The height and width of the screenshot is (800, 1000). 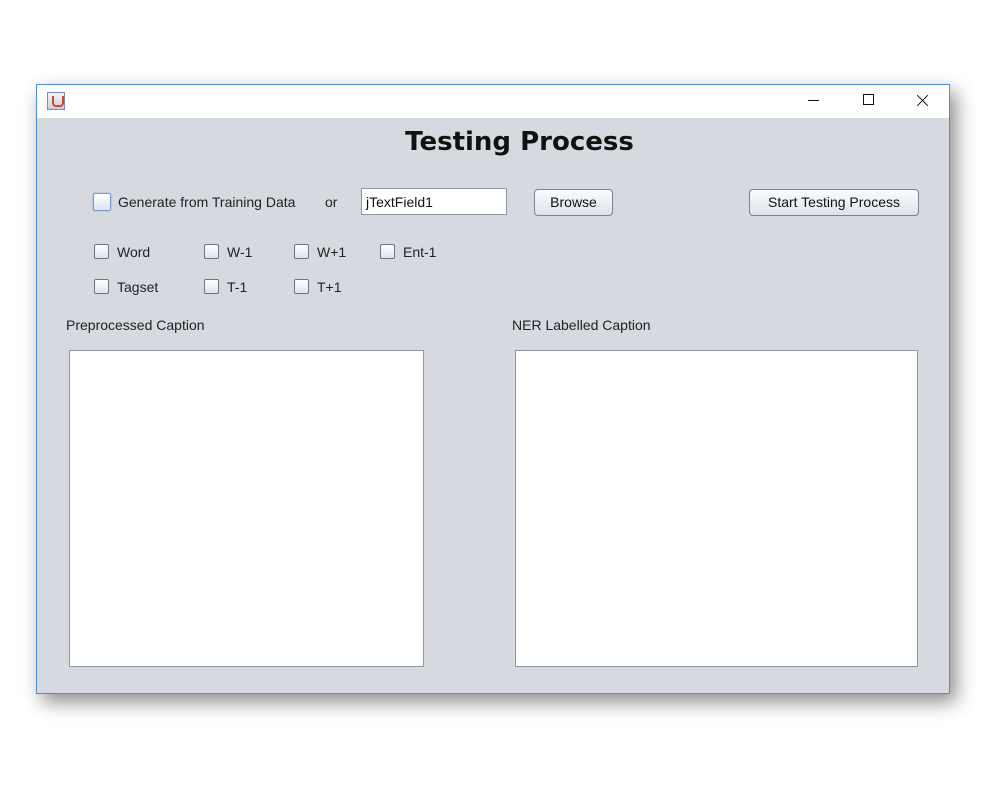 I want to click on java-app-icon, so click(x=56, y=101).